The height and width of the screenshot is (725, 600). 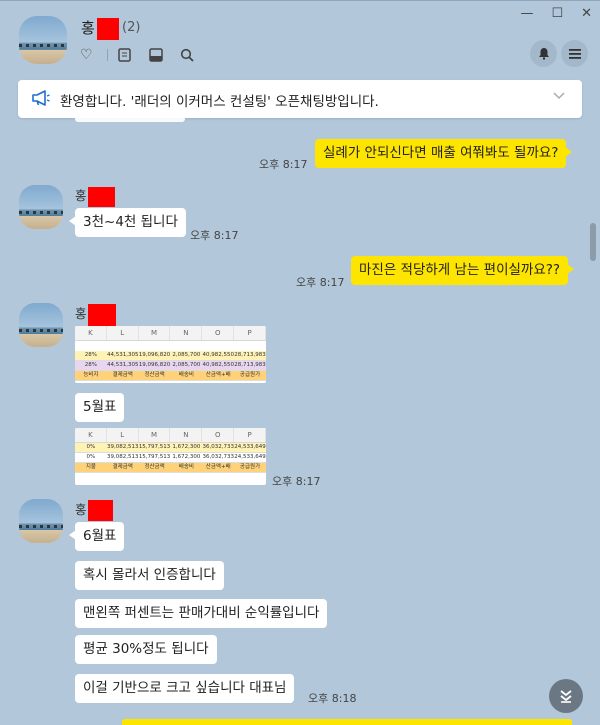 What do you see at coordinates (593, 242) in the screenshot?
I see `scrollbar-thumb` at bounding box center [593, 242].